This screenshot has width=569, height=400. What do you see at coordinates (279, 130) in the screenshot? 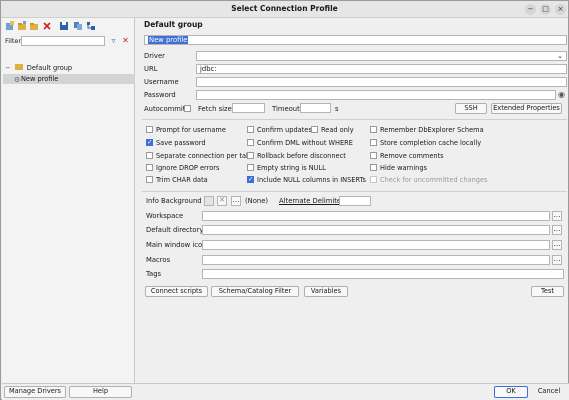
I see `confirm-updates-checkbox: Confirm updates` at bounding box center [279, 130].